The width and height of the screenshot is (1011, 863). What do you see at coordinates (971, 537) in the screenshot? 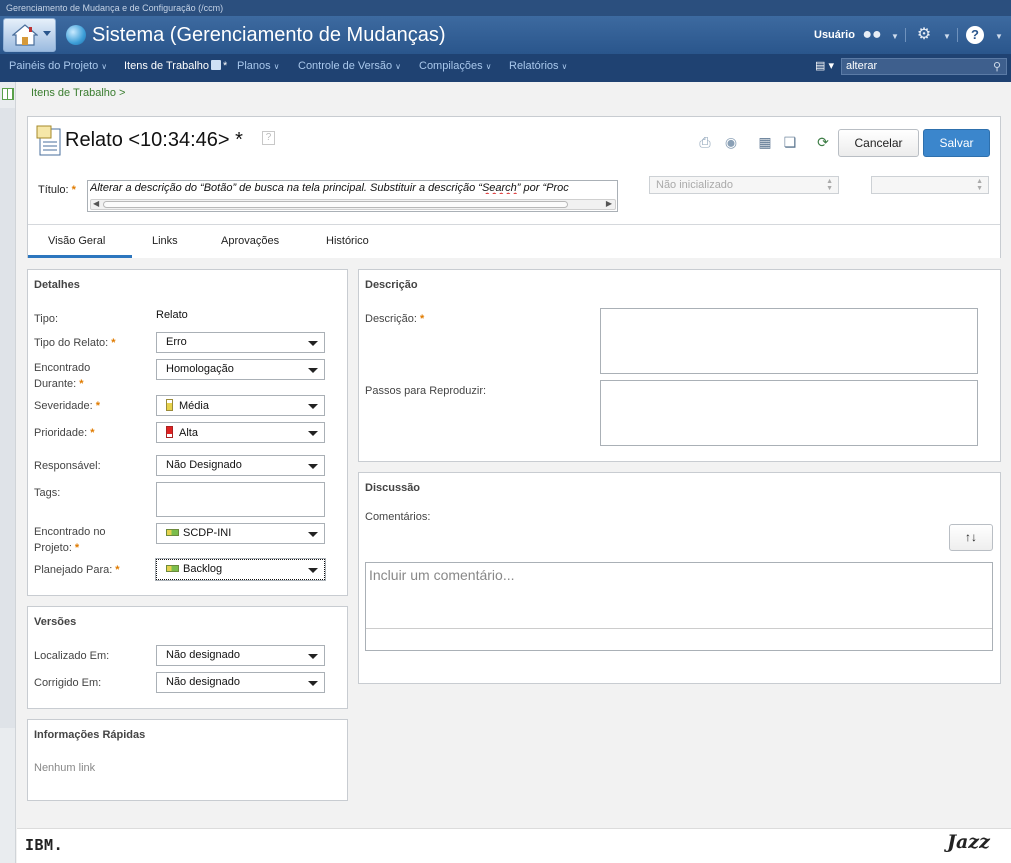
I see `sort-comments-button: ↑↓` at bounding box center [971, 537].